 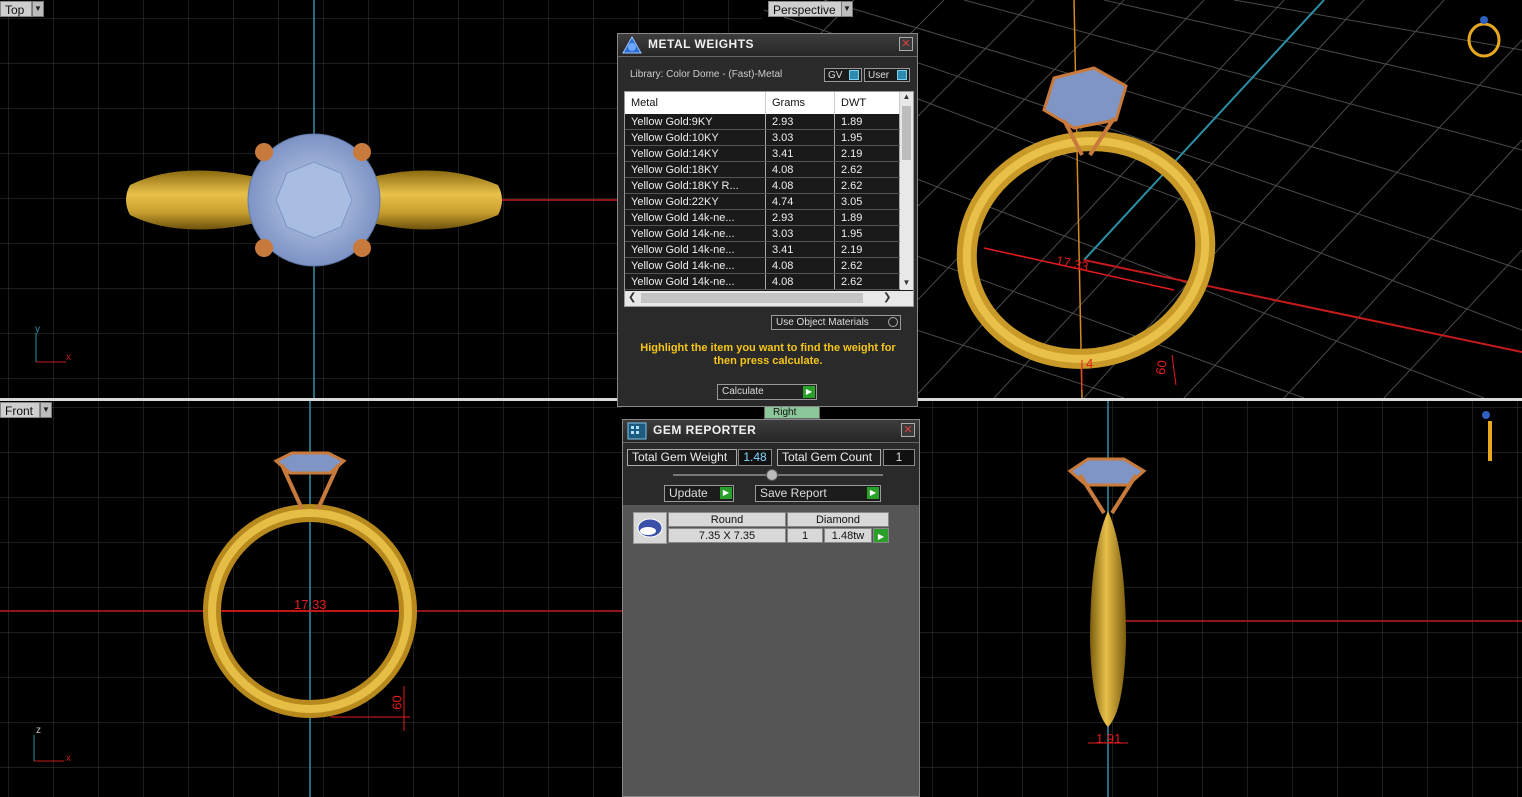 I want to click on table-cell: 1.95, so click(x=867, y=137).